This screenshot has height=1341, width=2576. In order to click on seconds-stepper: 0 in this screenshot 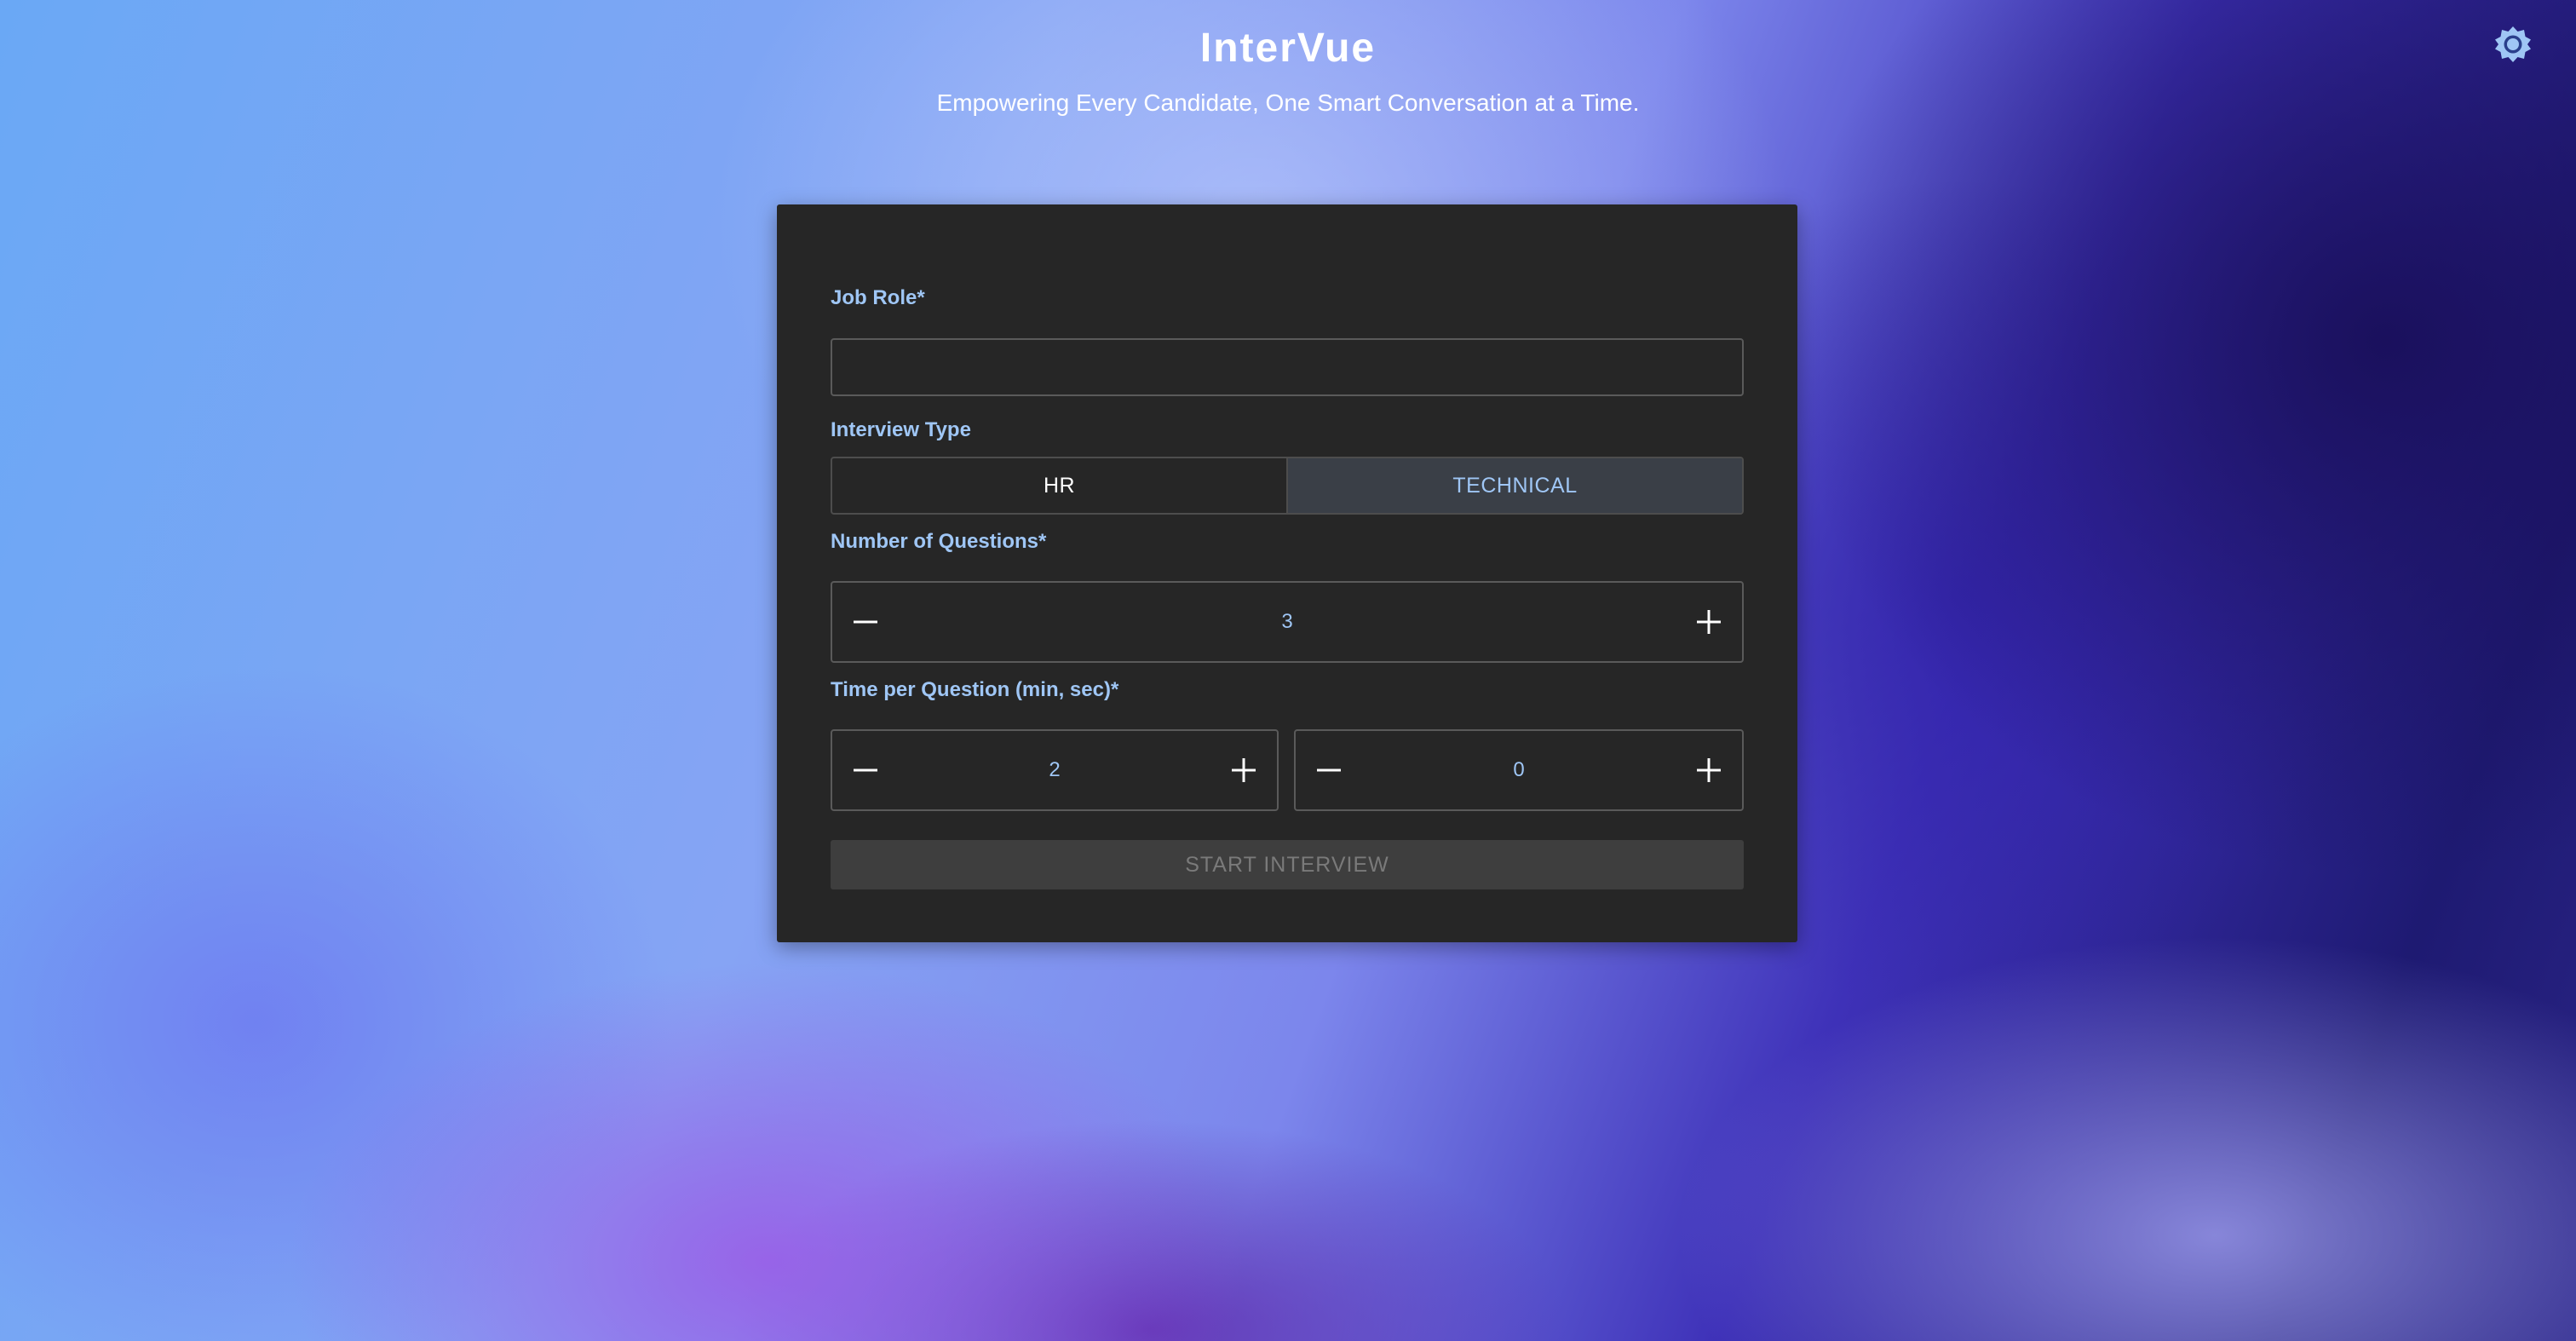, I will do `click(1519, 770)`.